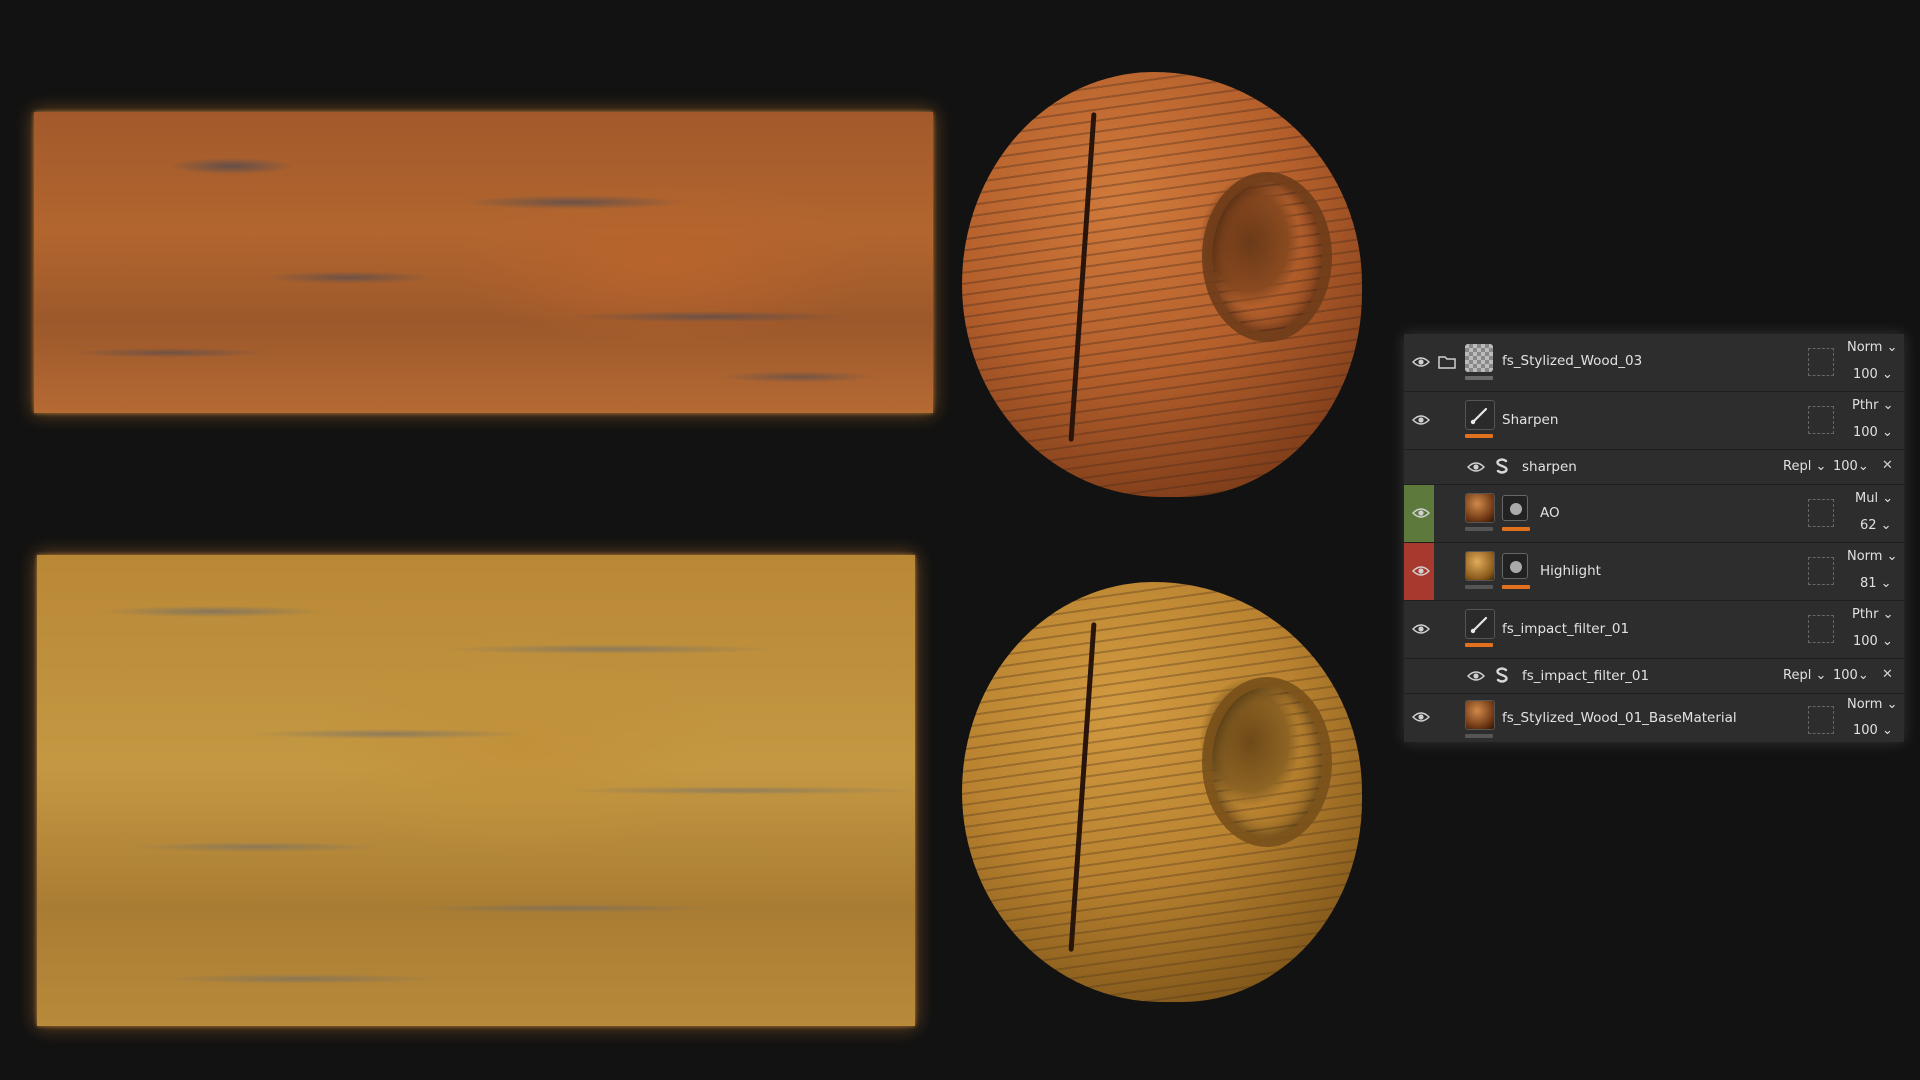  Describe the element at coordinates (1572, 361) in the screenshot. I see `layer-name: fs_Stylized_Wood_03` at that location.